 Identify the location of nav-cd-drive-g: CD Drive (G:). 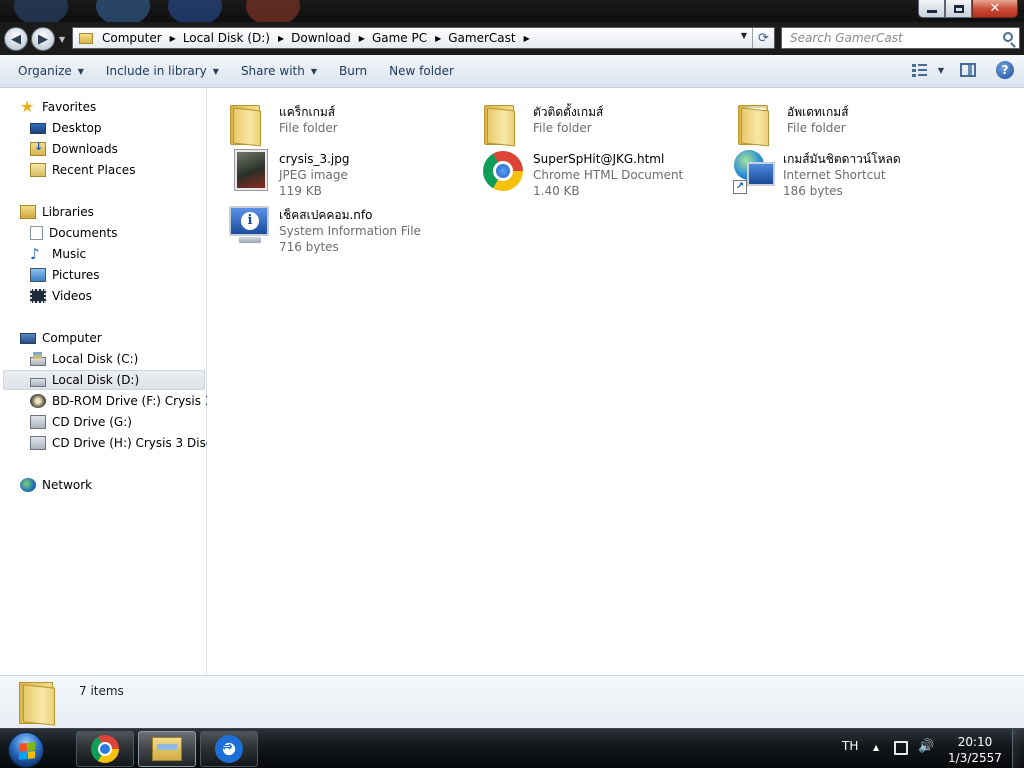
(81, 422).